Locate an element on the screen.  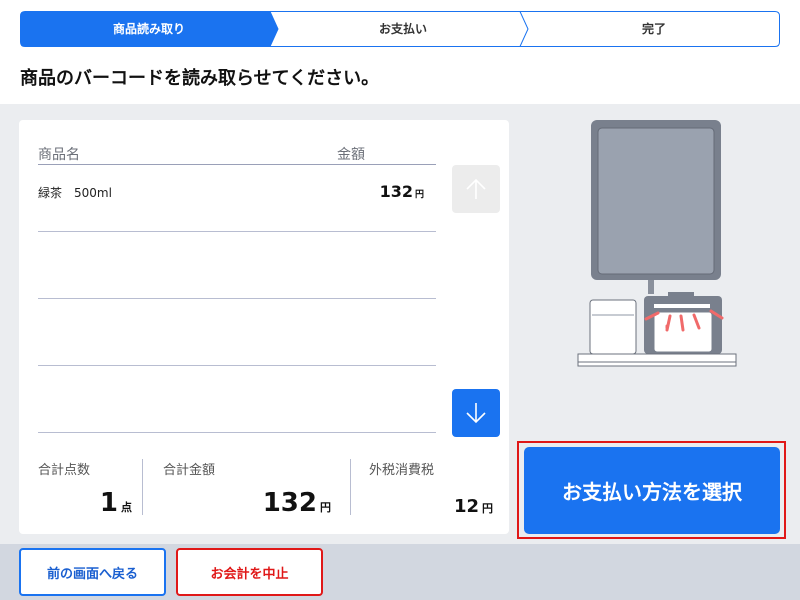
arrow-down-icon is located at coordinates (476, 413).